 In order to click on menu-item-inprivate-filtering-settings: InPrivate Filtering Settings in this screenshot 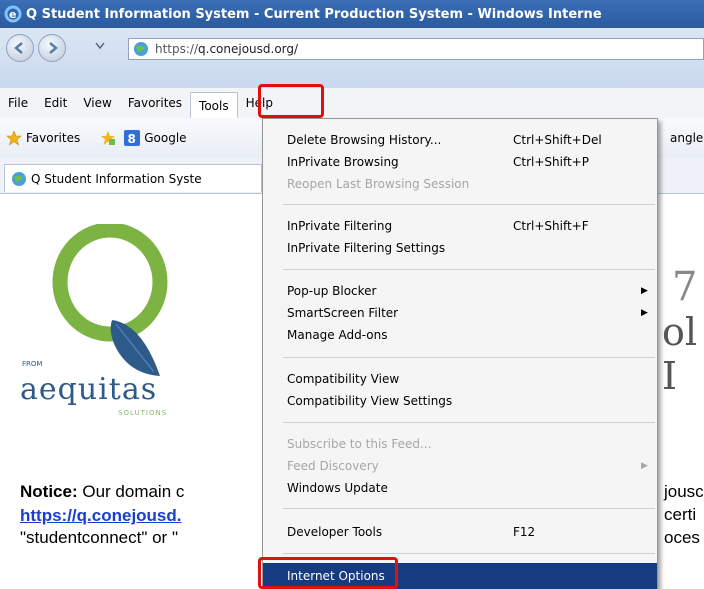, I will do `click(460, 248)`.